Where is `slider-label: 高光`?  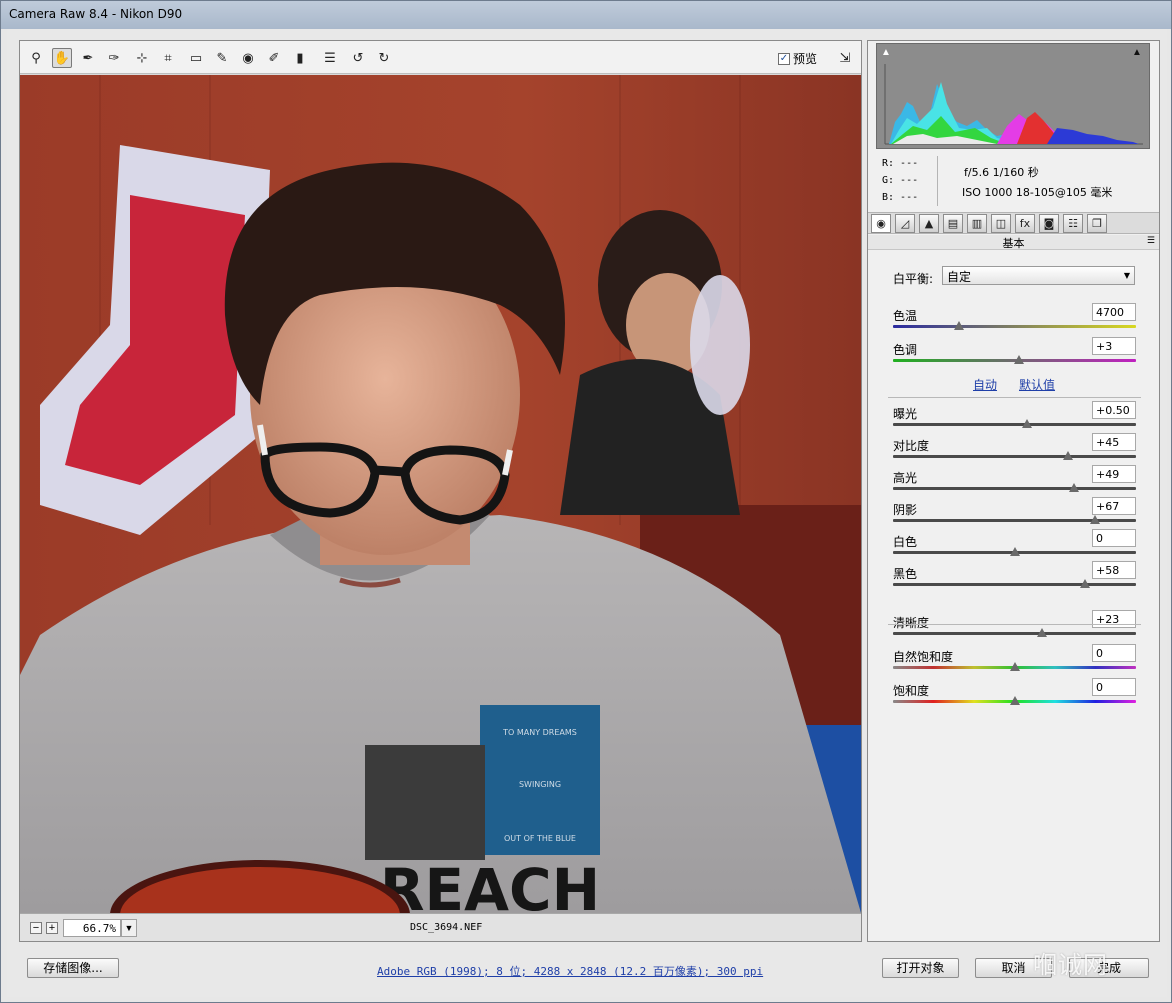
slider-label: 高光 is located at coordinates (905, 478).